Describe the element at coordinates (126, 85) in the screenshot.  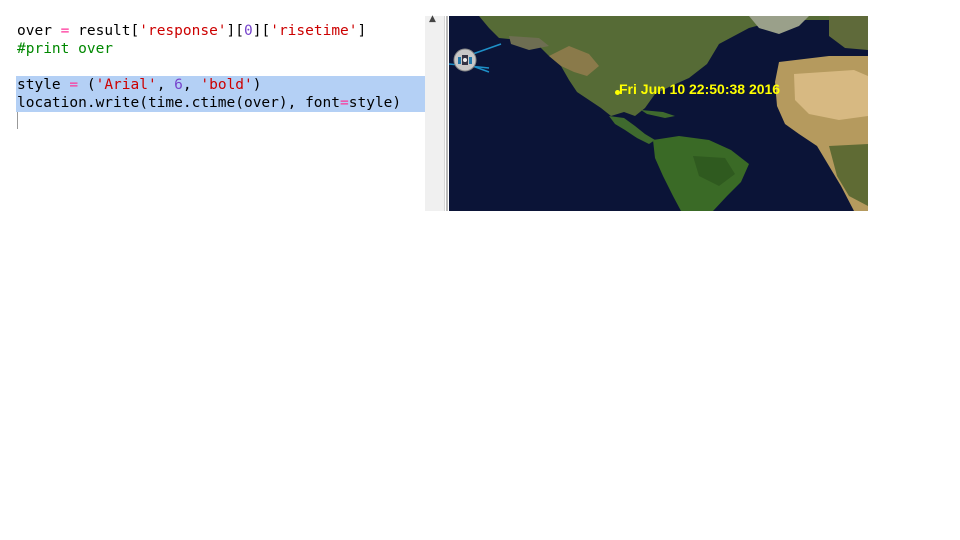
I see `code-token: 'Arial'` at that location.